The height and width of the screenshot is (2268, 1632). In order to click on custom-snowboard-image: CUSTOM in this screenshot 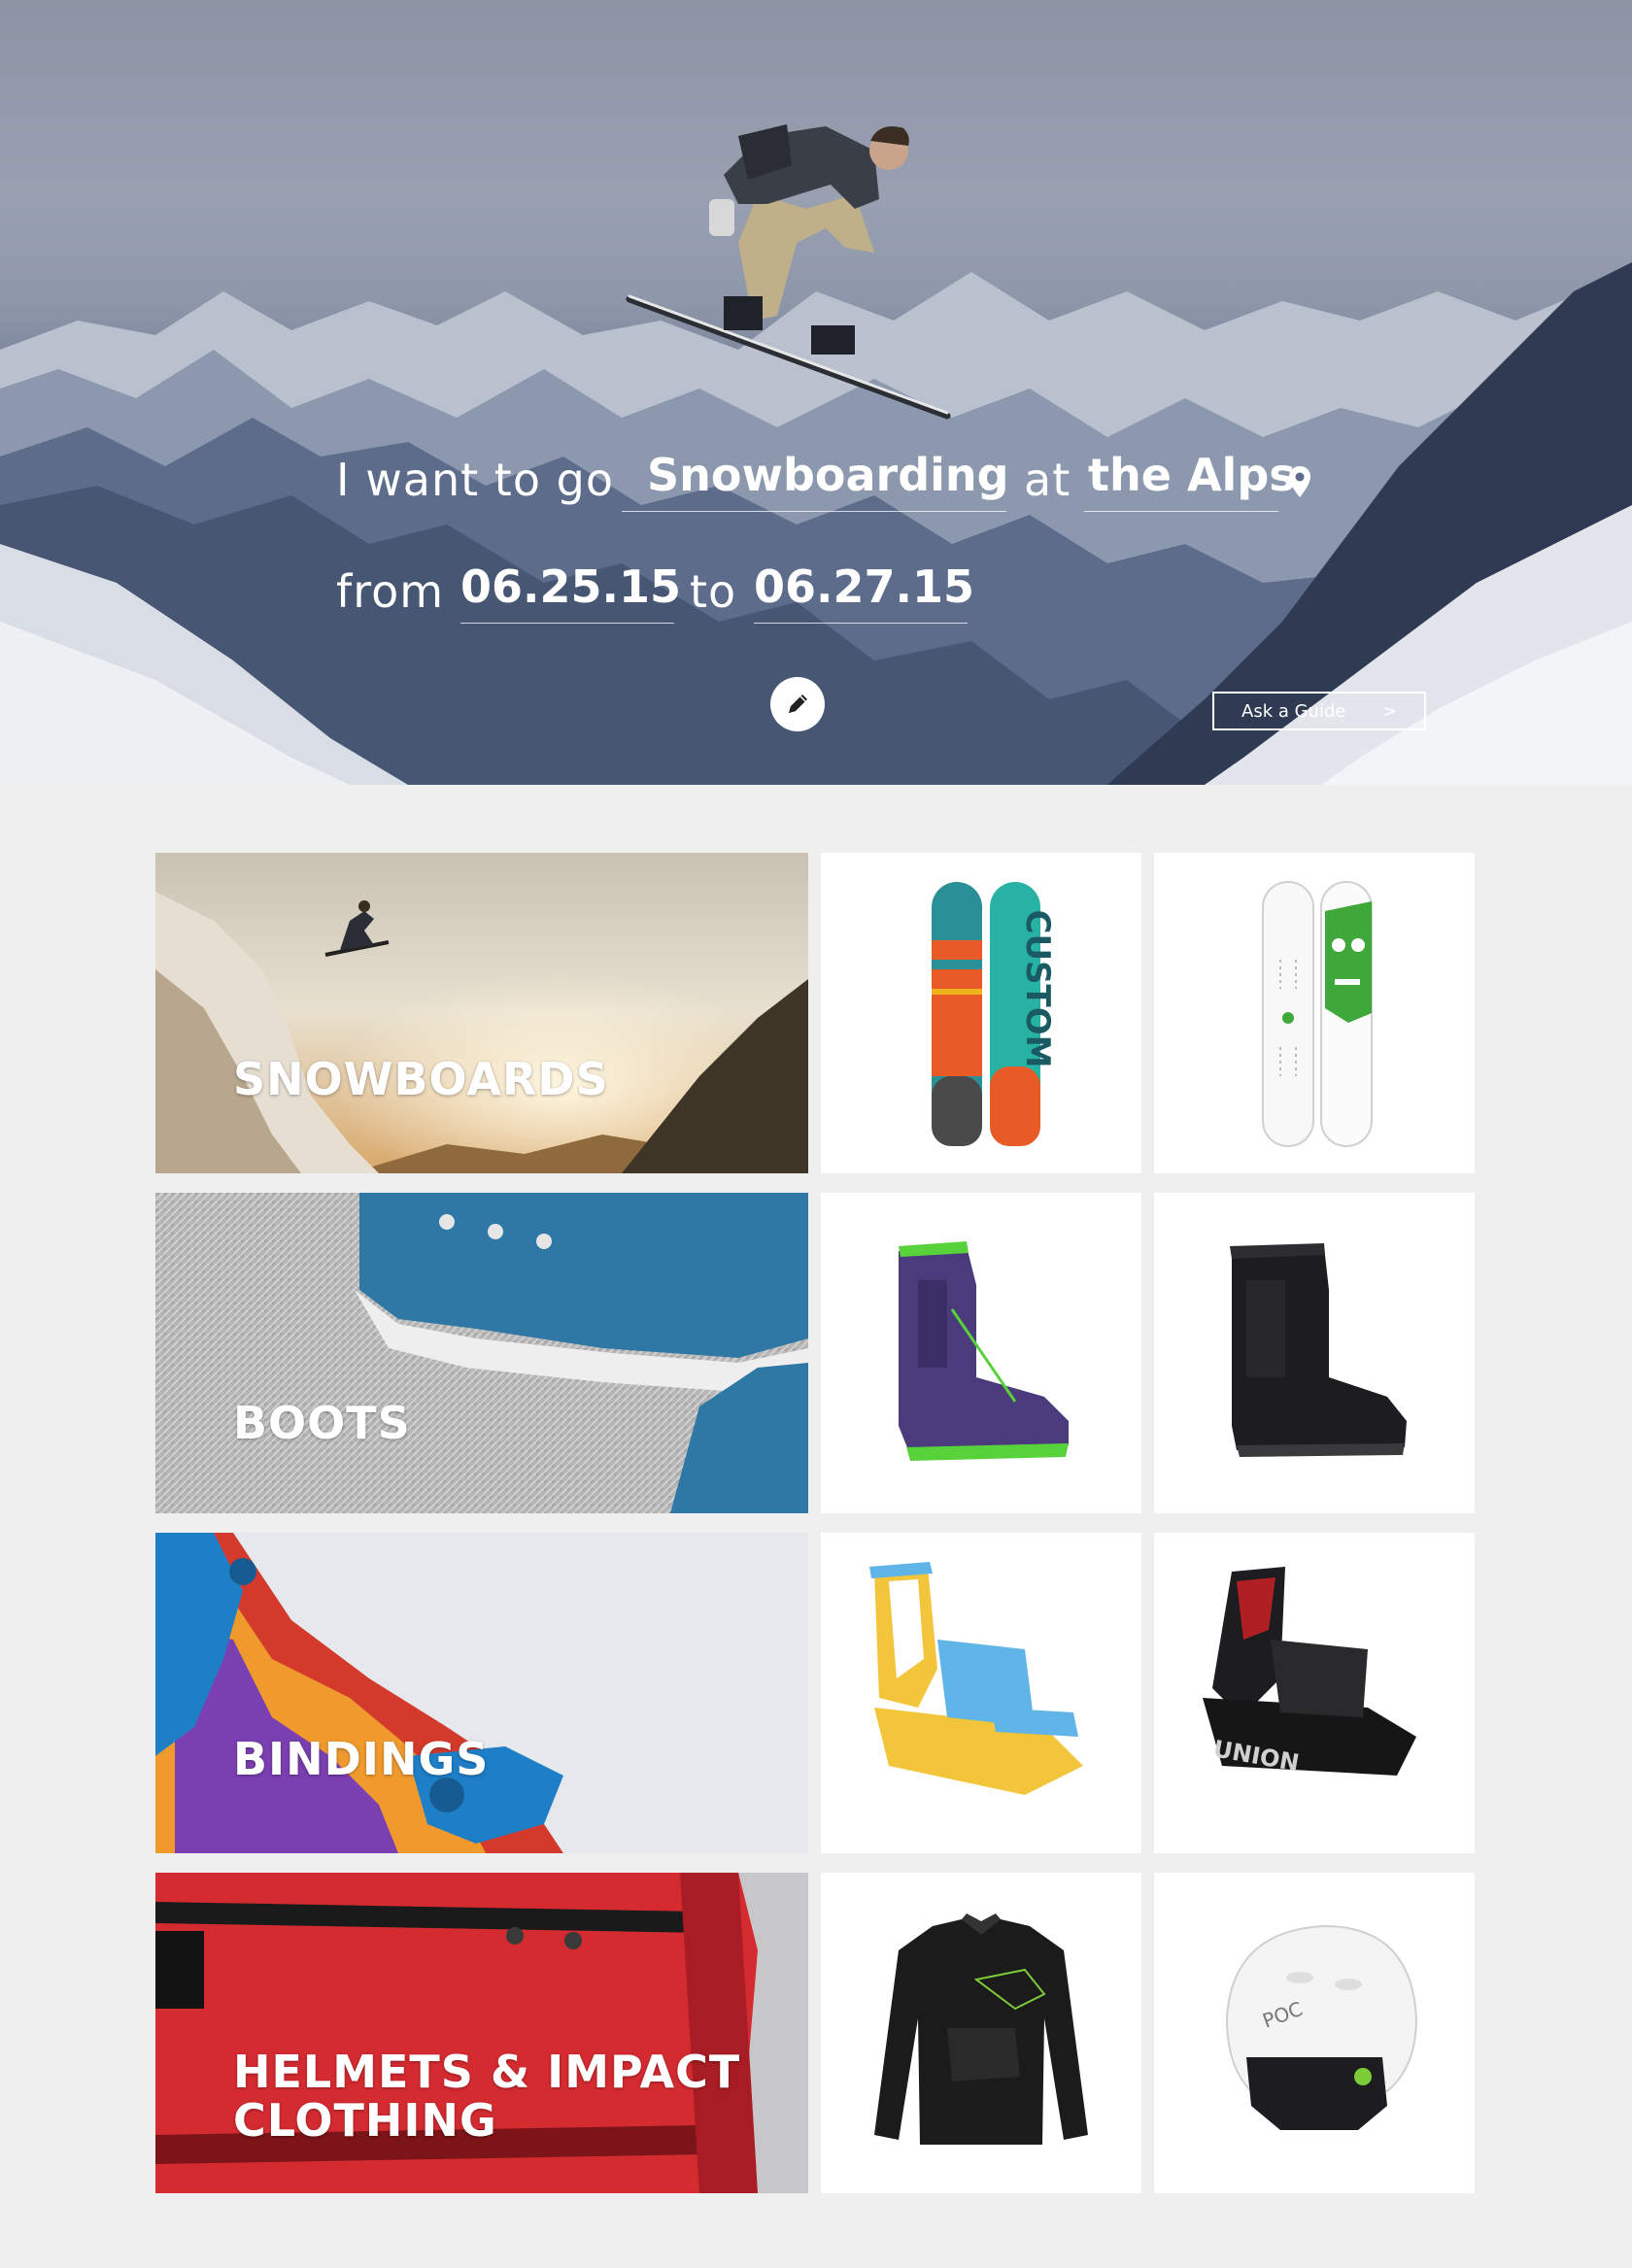, I will do `click(994, 1014)`.